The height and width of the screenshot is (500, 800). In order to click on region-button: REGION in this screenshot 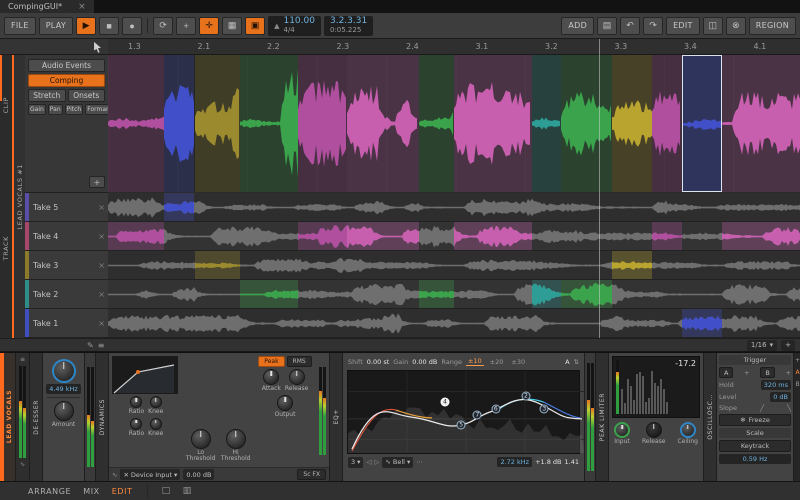, I will do `click(772, 25)`.